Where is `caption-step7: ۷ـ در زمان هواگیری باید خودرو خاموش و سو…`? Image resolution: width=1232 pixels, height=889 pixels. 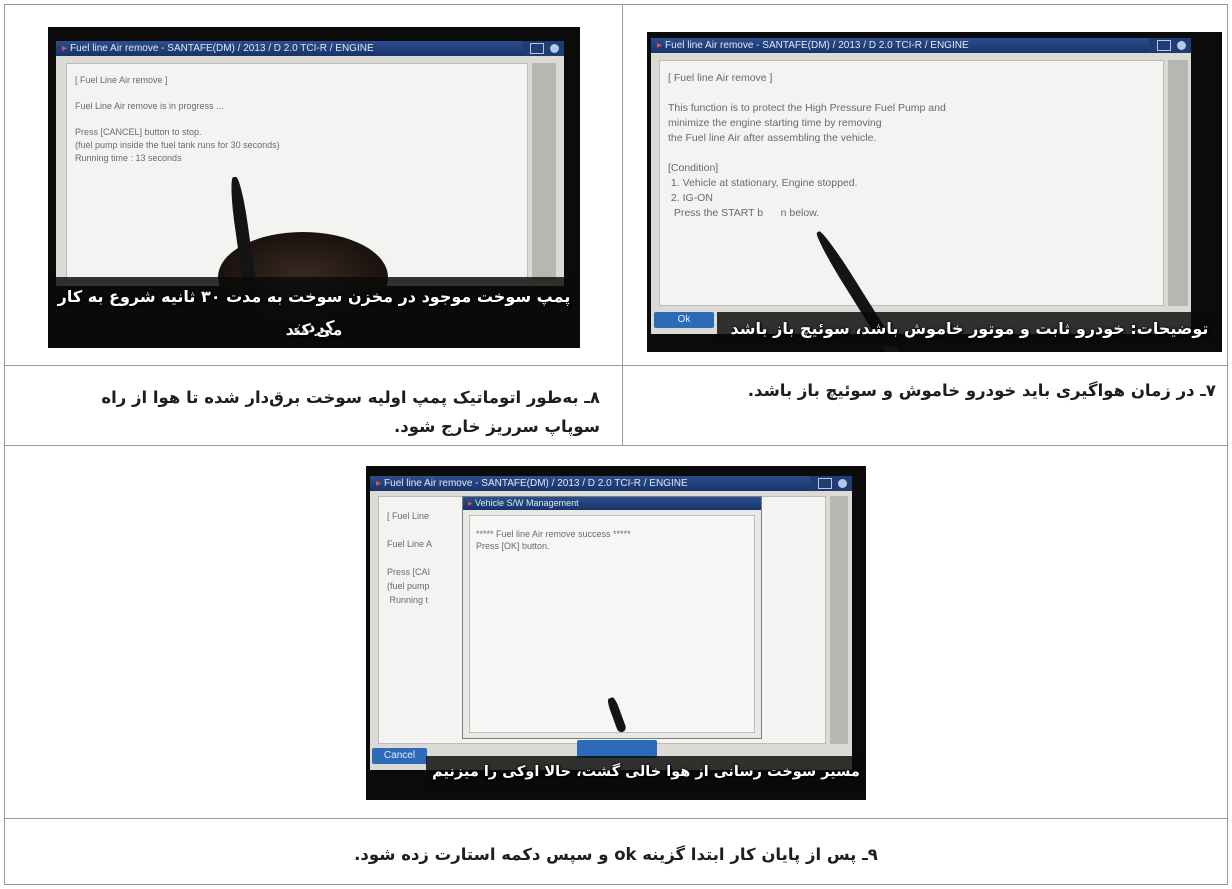
caption-step7: ۷ـ در زمان هواگیری باید خودرو خاموش و سو… is located at coordinates (981, 390).